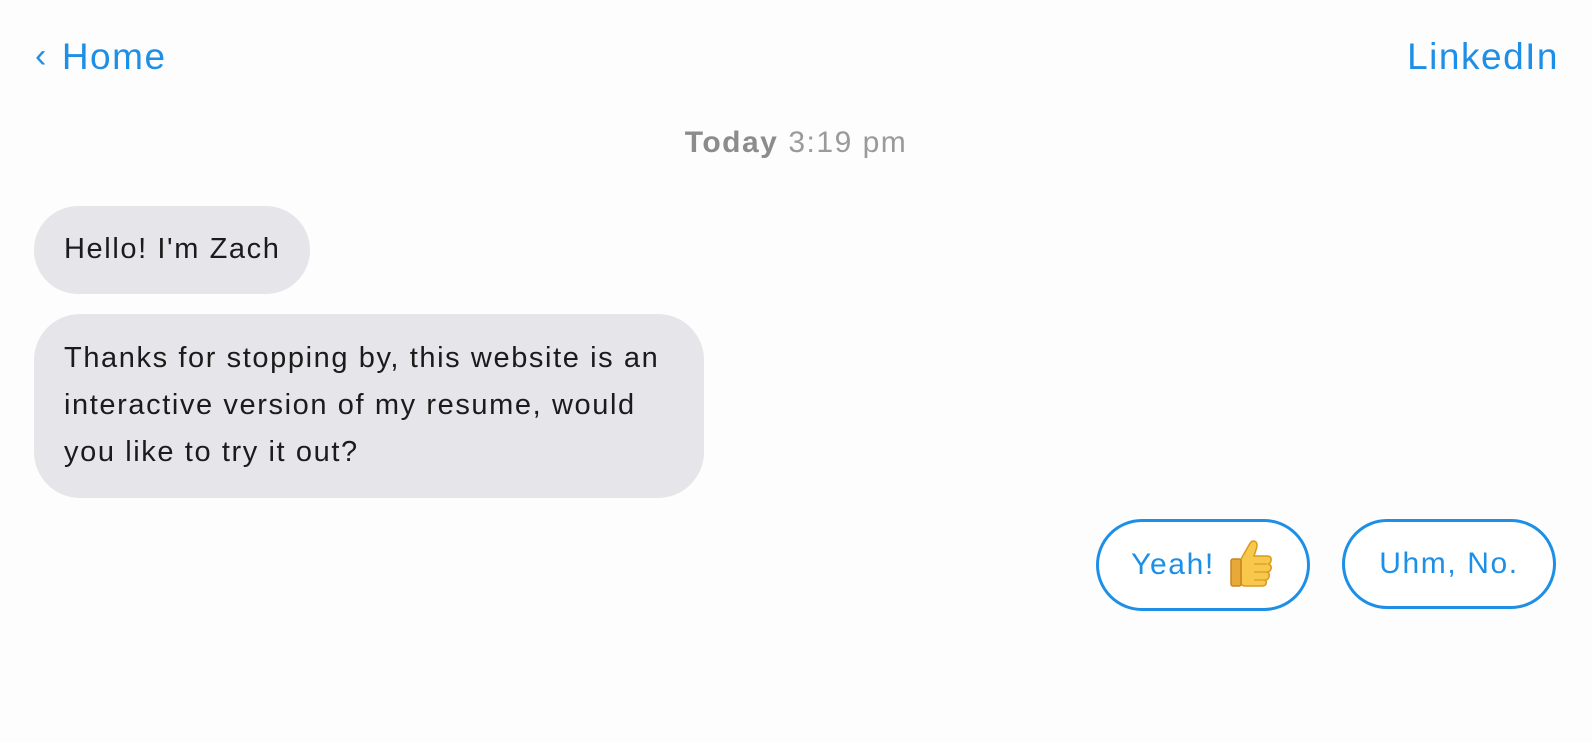  Describe the element at coordinates (172, 250) in the screenshot. I see `message-bubble: Hello! I'm Zach` at that location.